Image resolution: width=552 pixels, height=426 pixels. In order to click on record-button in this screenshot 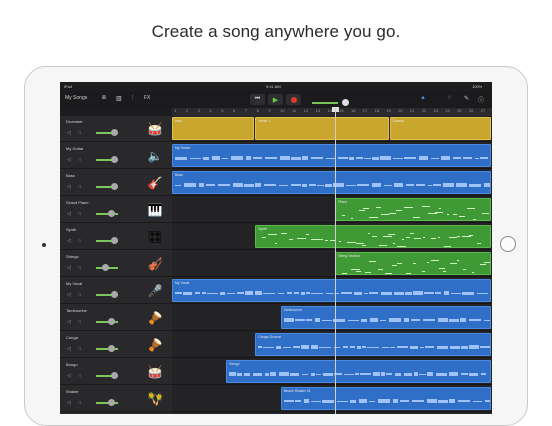, I will do `click(293, 99)`.